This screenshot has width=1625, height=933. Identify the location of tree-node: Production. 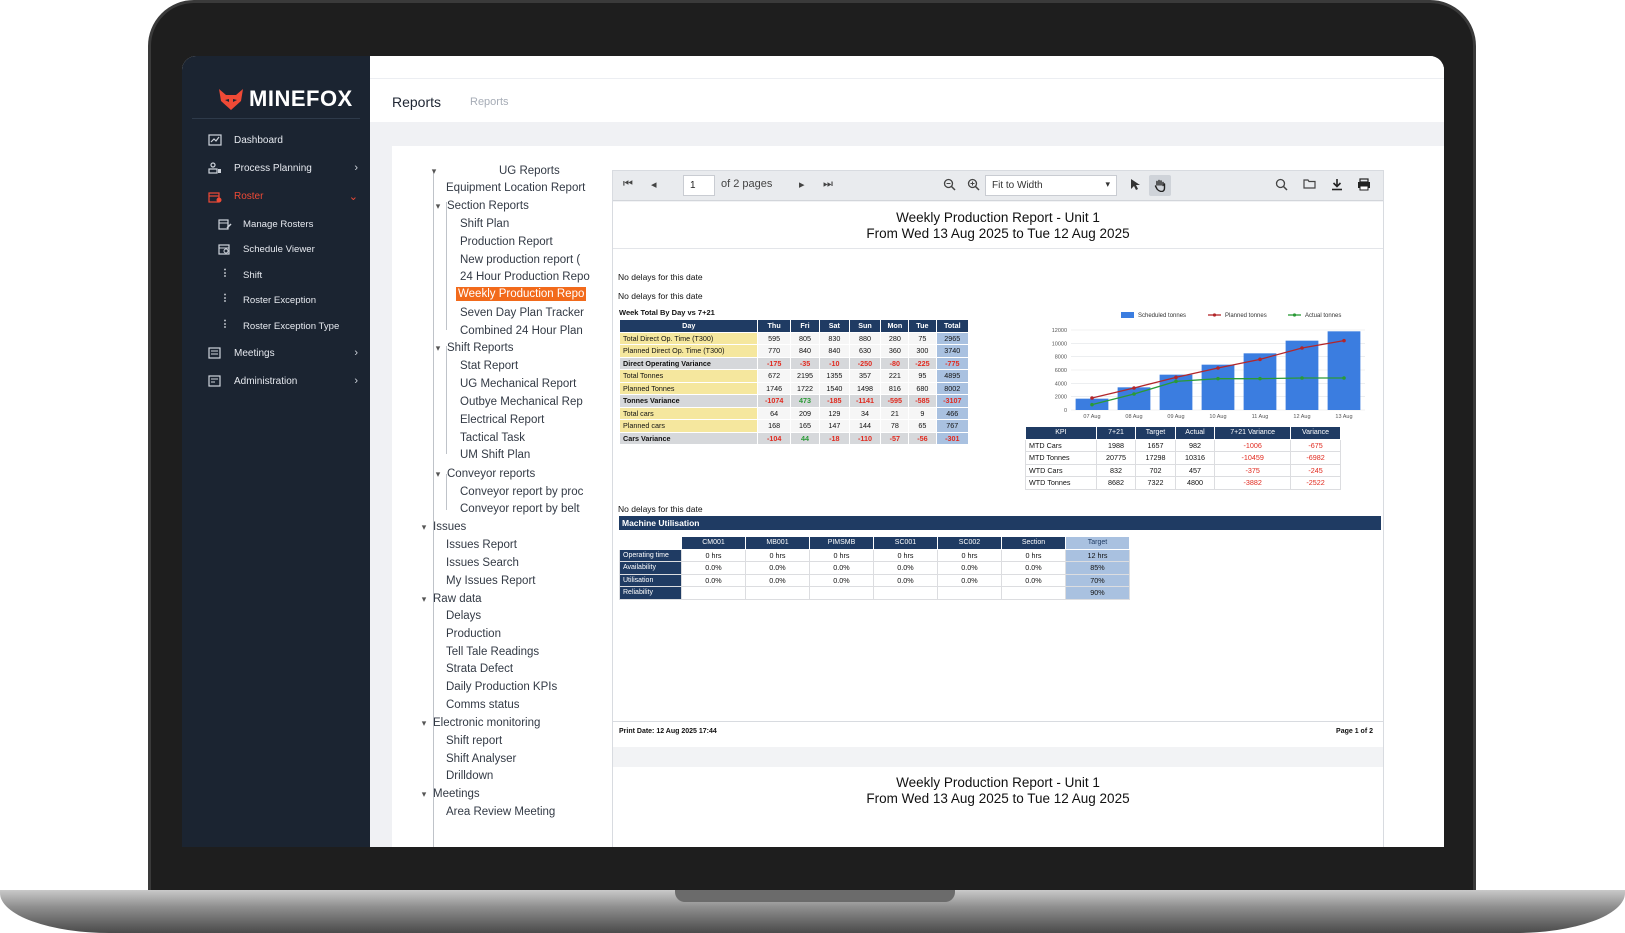
(473, 634).